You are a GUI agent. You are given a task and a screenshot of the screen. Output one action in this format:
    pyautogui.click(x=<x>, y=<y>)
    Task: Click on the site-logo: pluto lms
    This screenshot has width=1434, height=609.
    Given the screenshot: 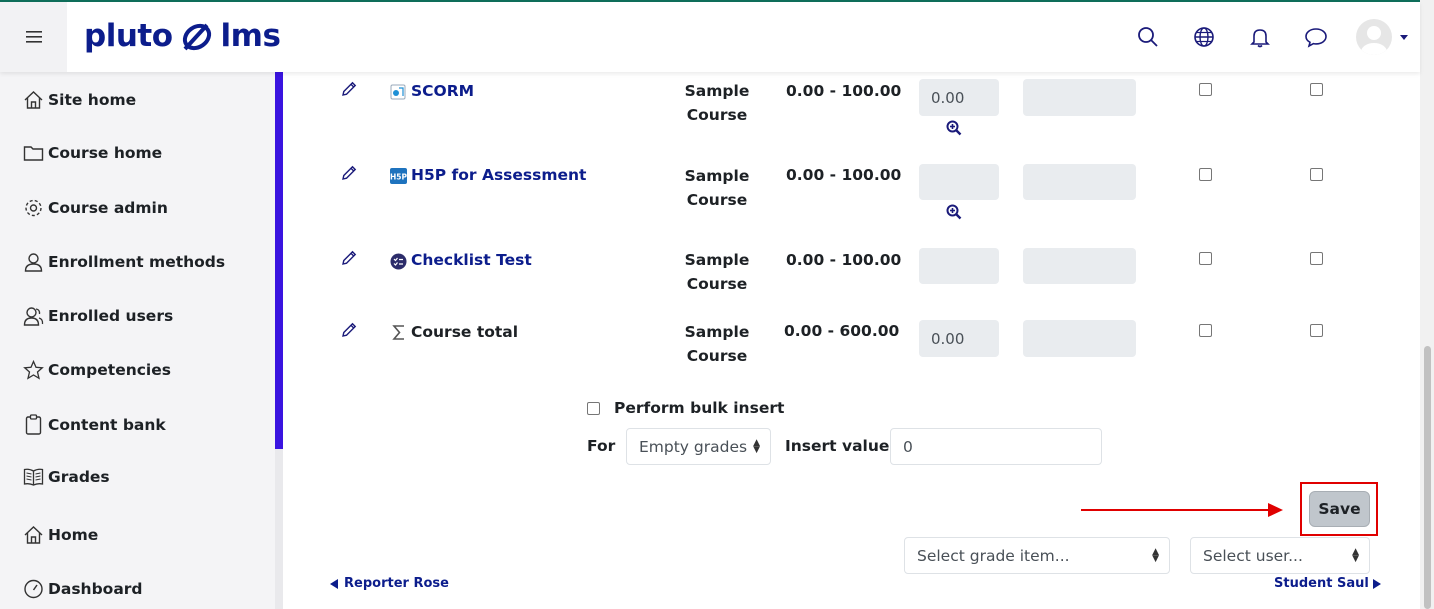 What is the action you would take?
    pyautogui.click(x=182, y=36)
    